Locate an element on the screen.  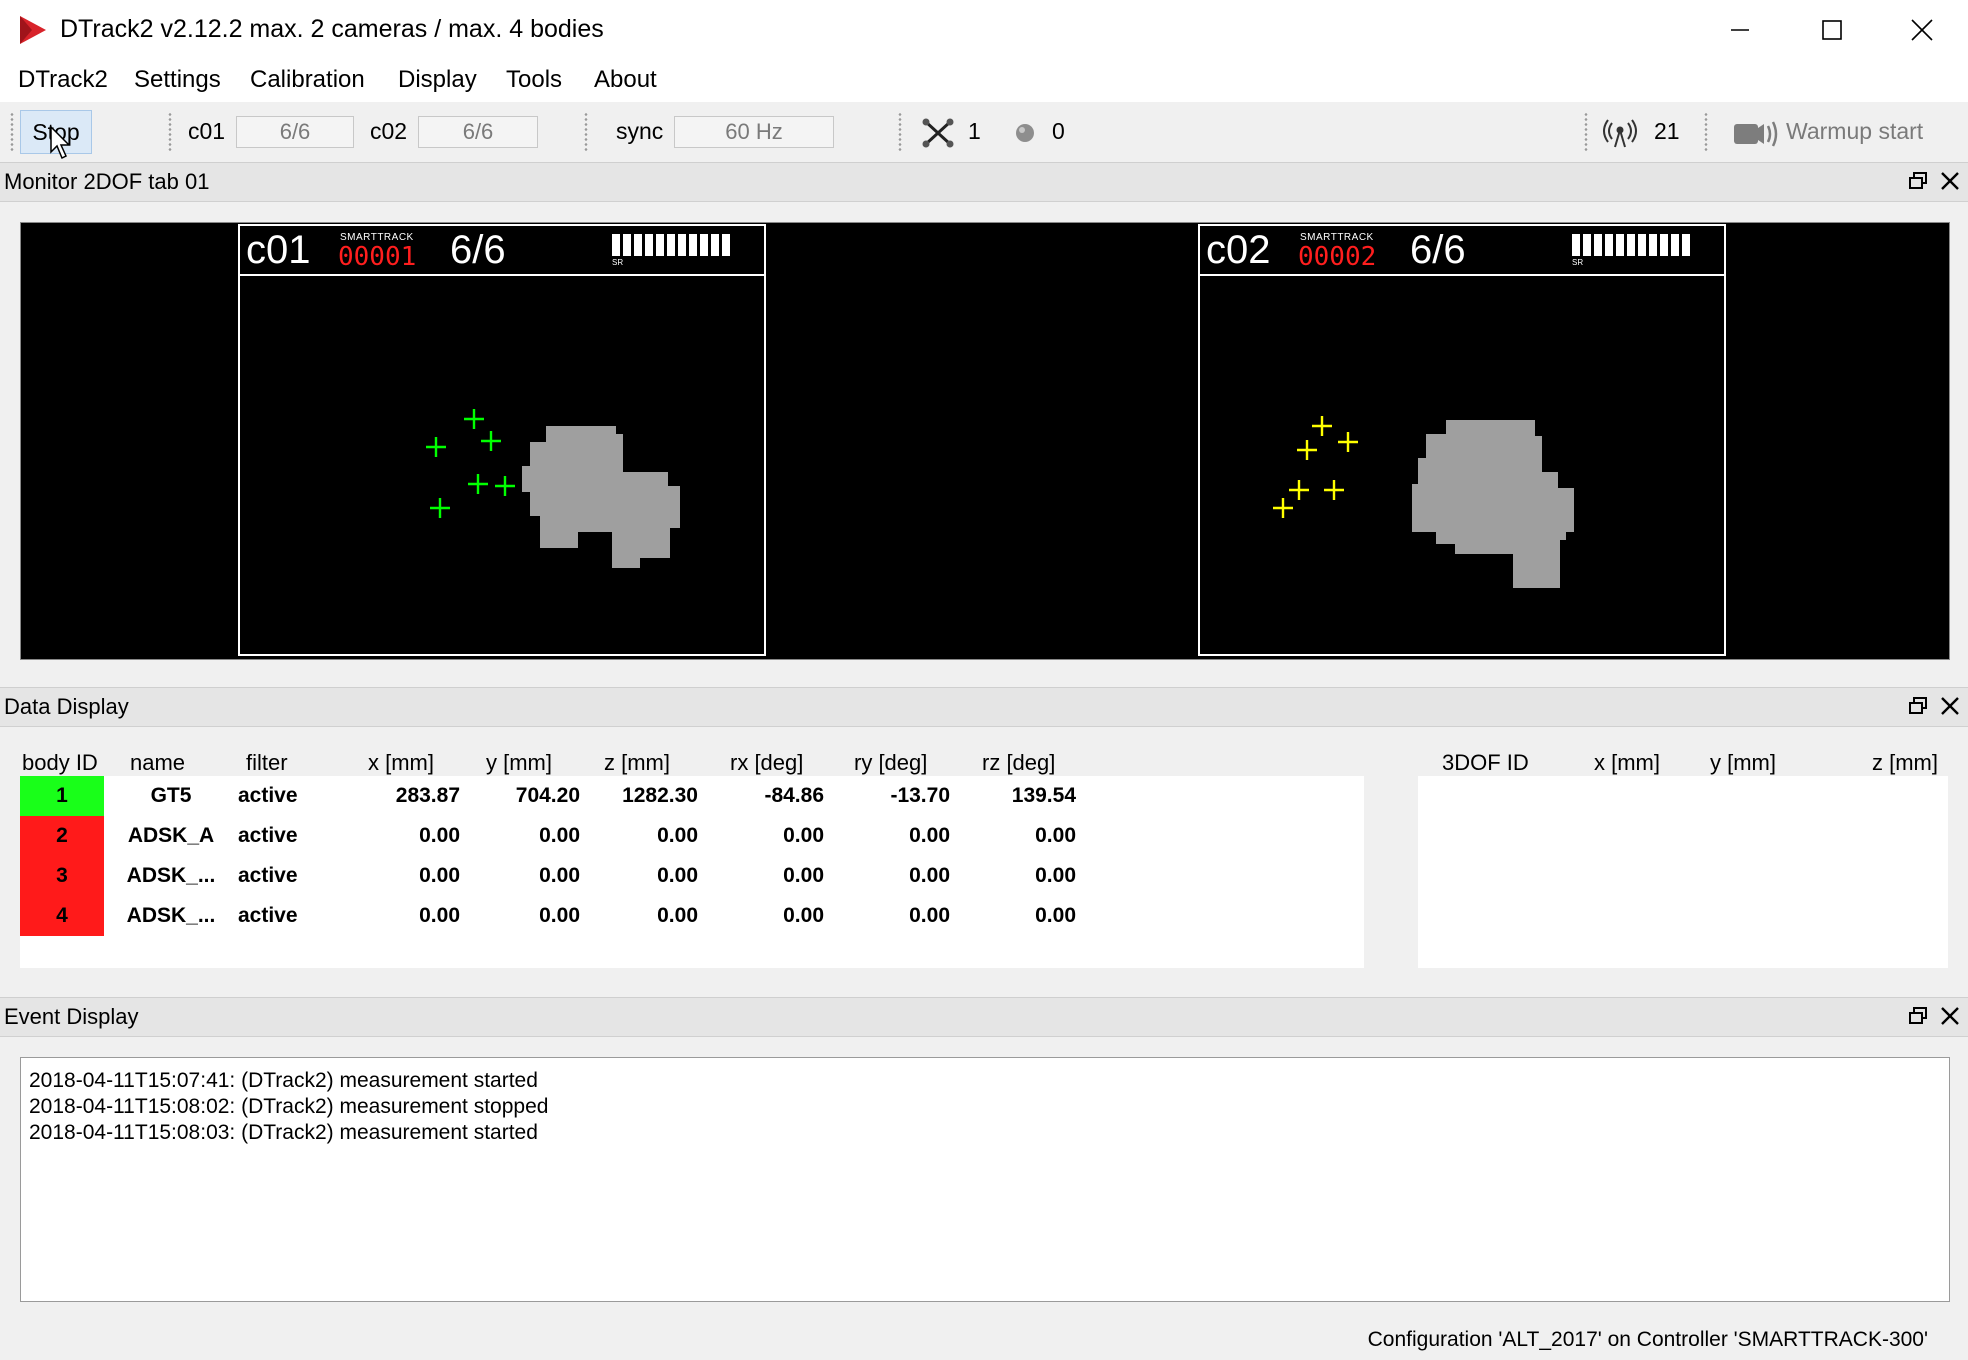
minimize-button is located at coordinates (1740, 30).